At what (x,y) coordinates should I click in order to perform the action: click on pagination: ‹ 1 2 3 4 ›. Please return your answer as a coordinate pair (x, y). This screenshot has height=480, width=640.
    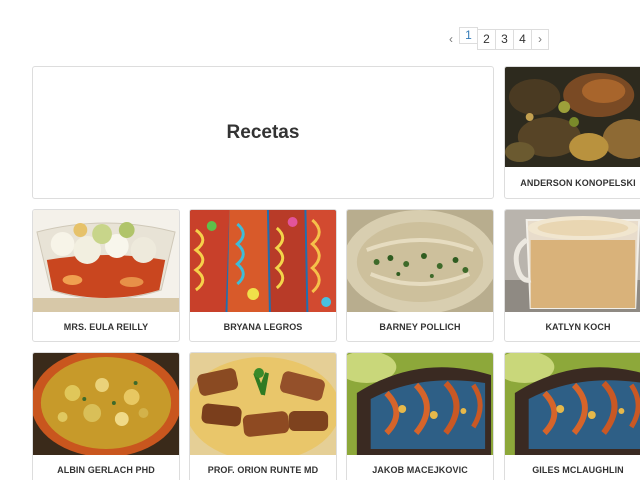
    Looking at the image, I should click on (495, 38).